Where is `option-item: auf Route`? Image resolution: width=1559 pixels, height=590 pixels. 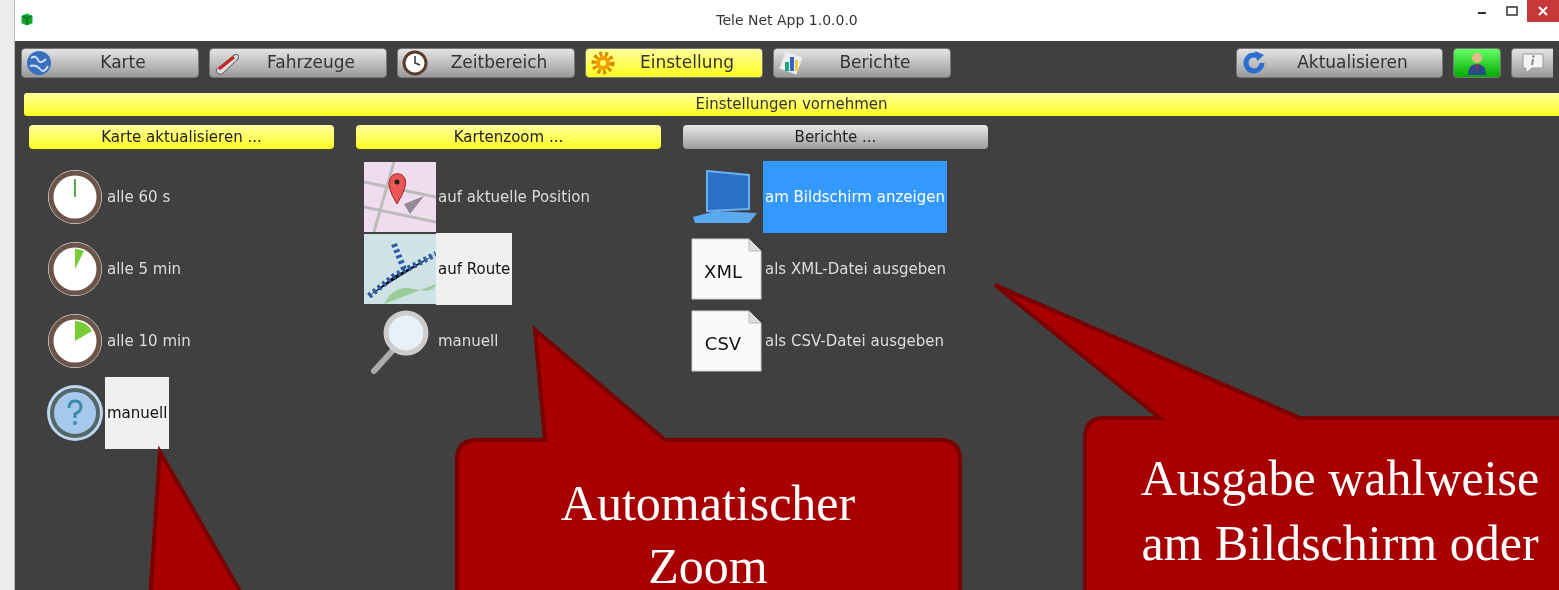
option-item: auf Route is located at coordinates (474, 269).